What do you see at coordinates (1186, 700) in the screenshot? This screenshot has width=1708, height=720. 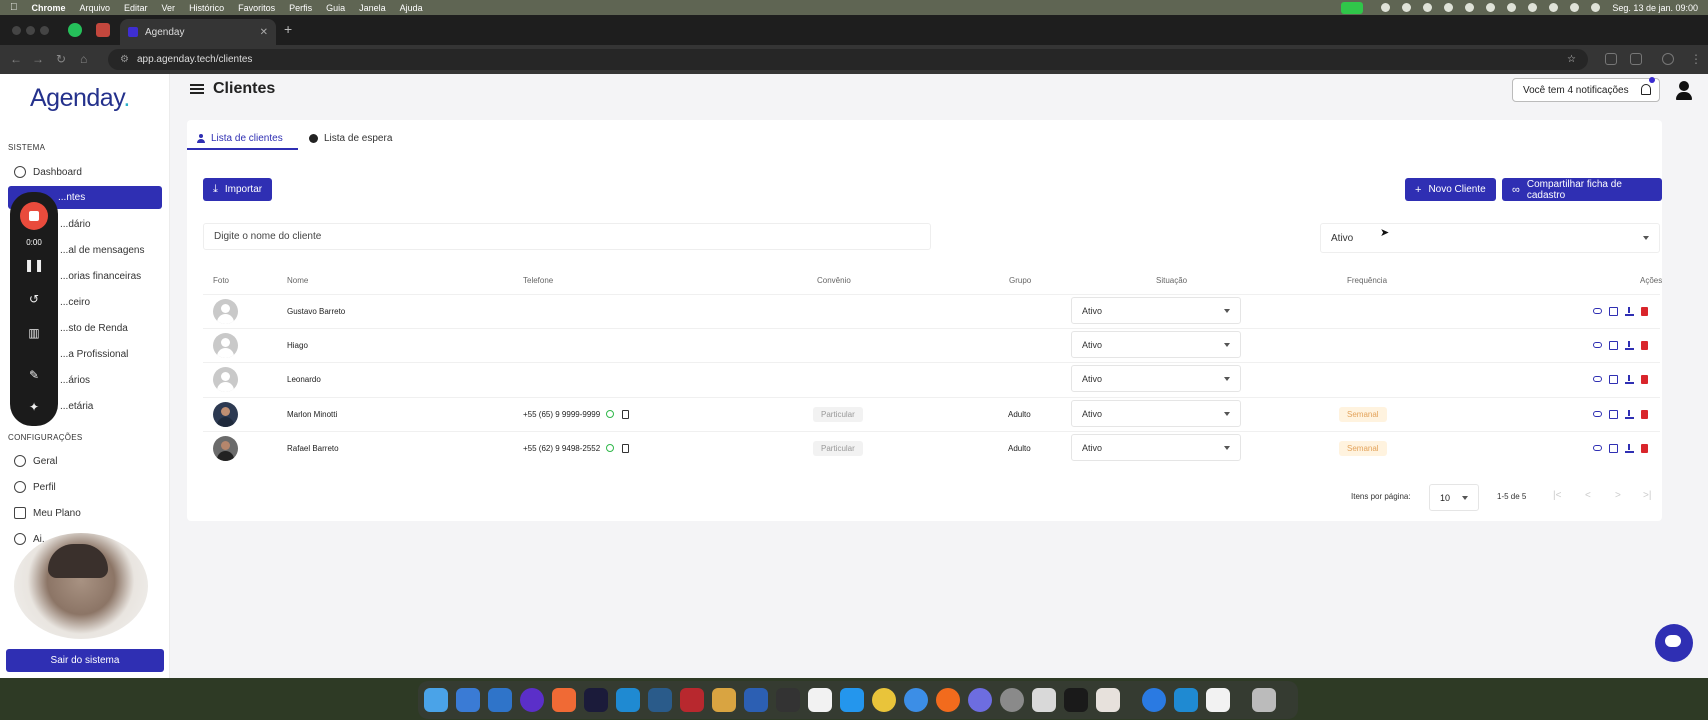 I see `vscode-icon` at bounding box center [1186, 700].